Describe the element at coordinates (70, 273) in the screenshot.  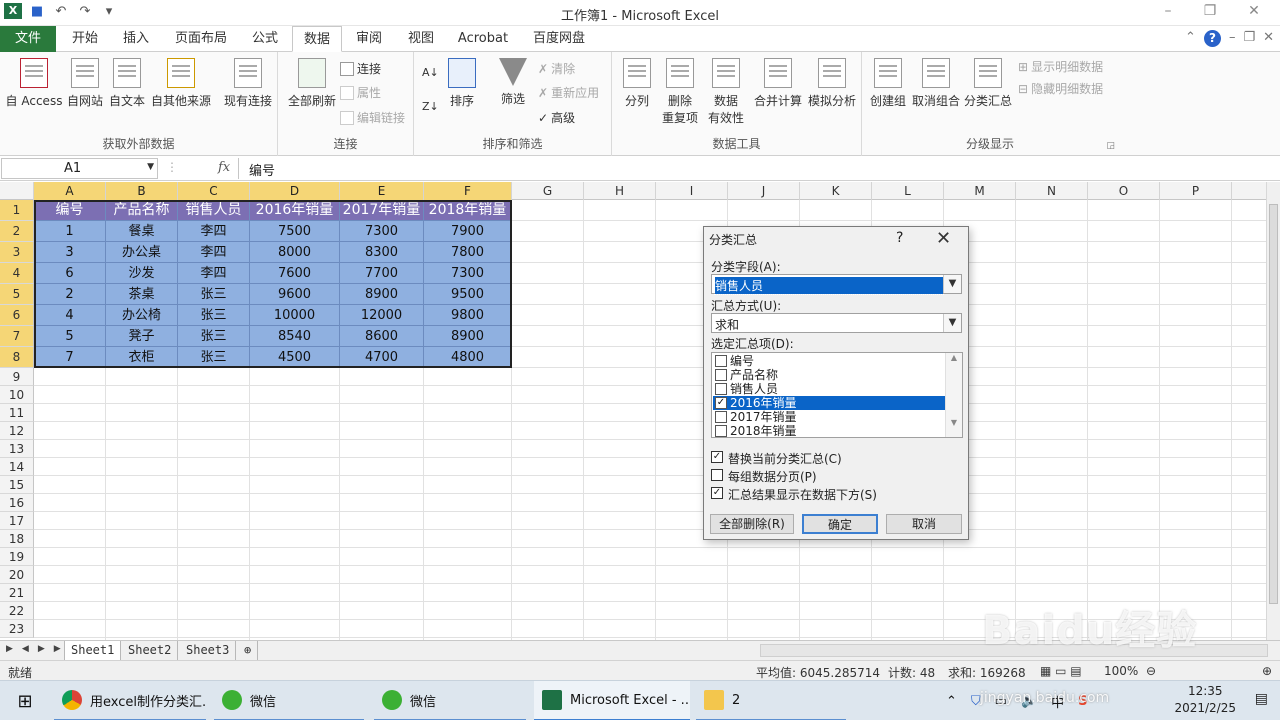
I see `table-cell: 6` at that location.